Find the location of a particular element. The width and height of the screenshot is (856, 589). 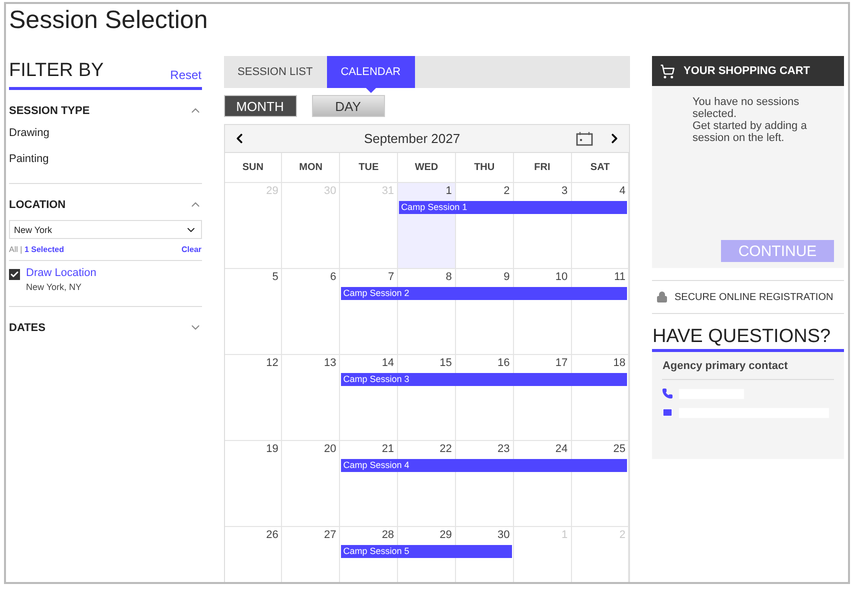

day-number: 8 is located at coordinates (449, 277).